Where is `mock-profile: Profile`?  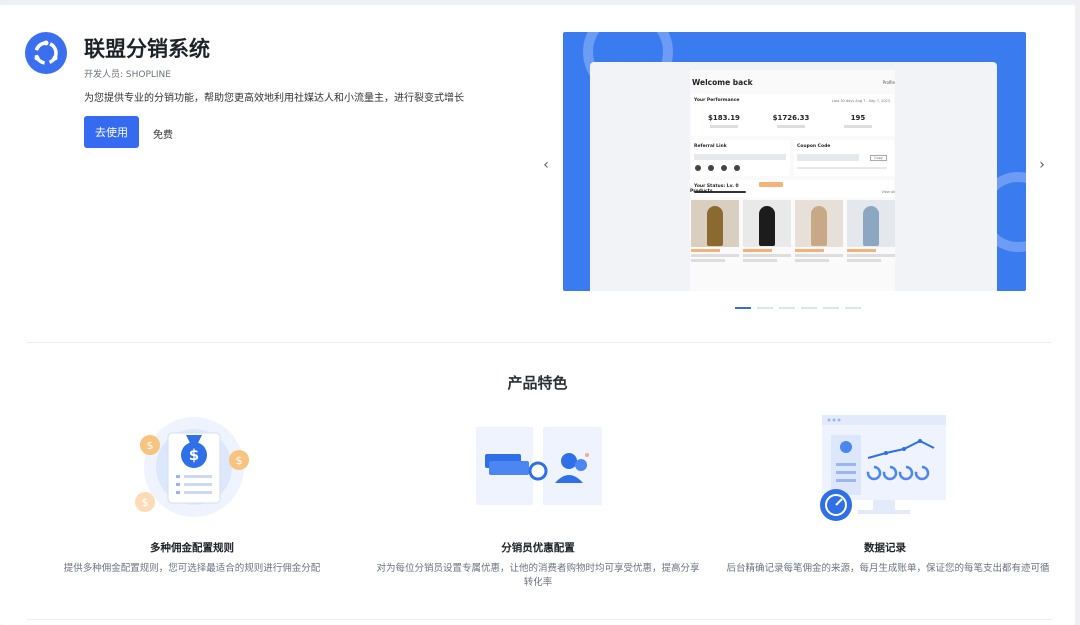 mock-profile: Profile is located at coordinates (888, 82).